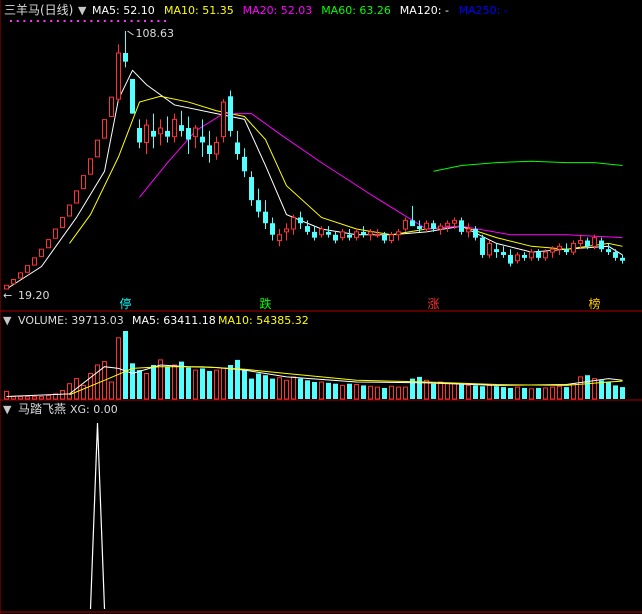 This screenshot has height=614, width=642. What do you see at coordinates (26, 295) in the screenshot?
I see `low-price-annotation: ← 19.20` at bounding box center [26, 295].